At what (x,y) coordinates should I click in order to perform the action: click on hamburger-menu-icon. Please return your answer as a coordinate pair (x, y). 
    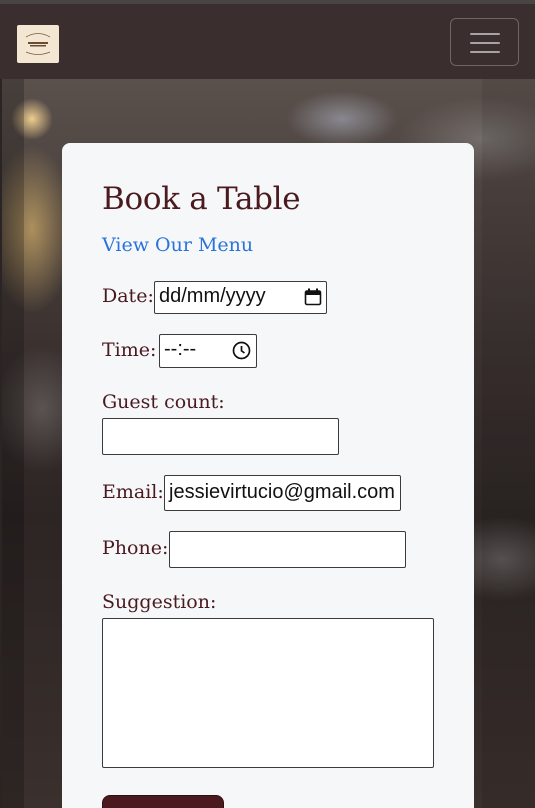
    Looking at the image, I should click on (484, 42).